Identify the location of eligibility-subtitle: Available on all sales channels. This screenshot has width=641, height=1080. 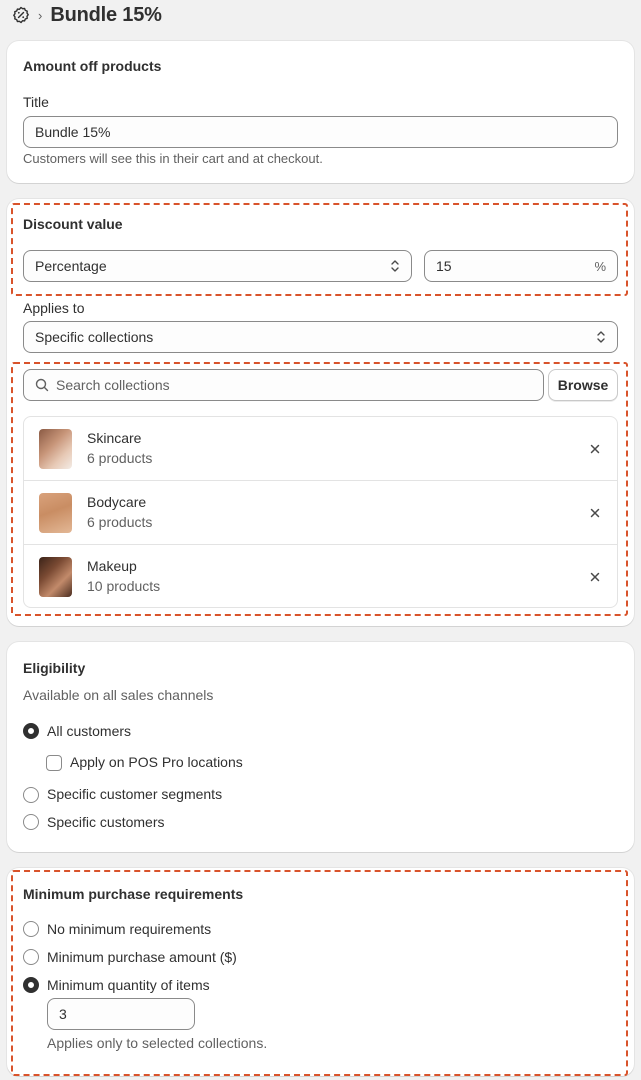
(118, 695).